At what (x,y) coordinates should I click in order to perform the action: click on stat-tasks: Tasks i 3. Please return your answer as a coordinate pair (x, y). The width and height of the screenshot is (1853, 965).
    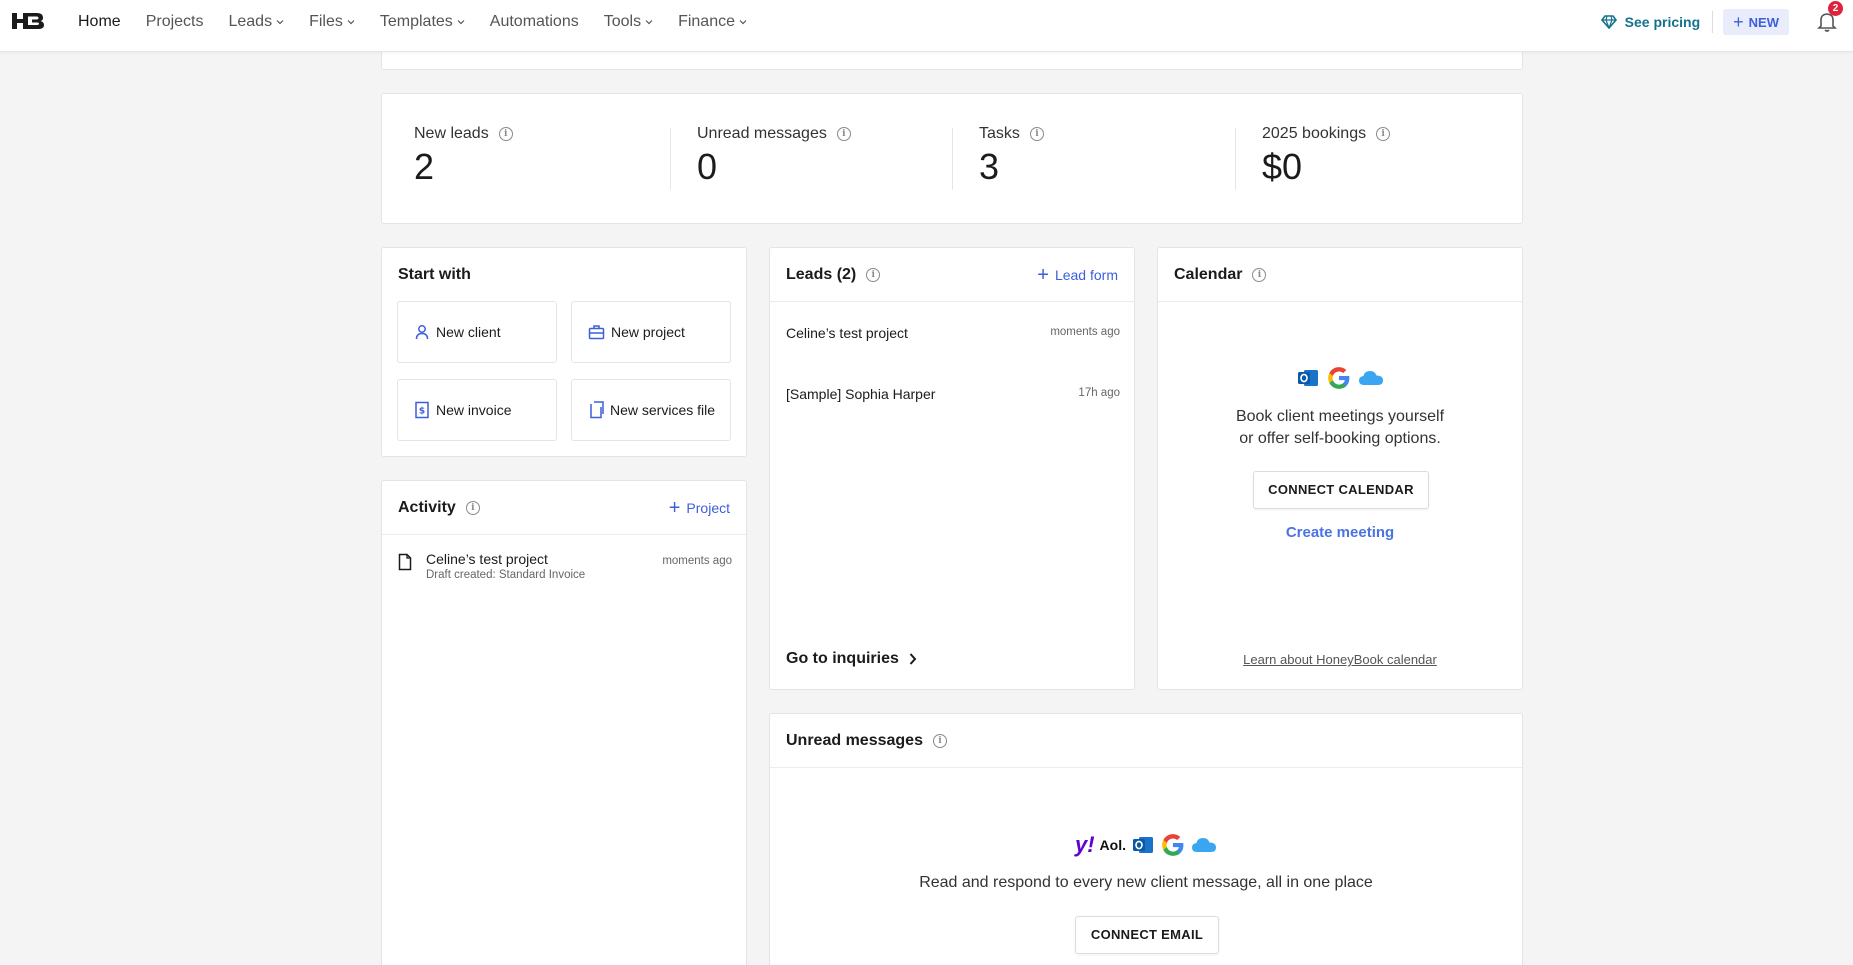
    Looking at the image, I should click on (1011, 156).